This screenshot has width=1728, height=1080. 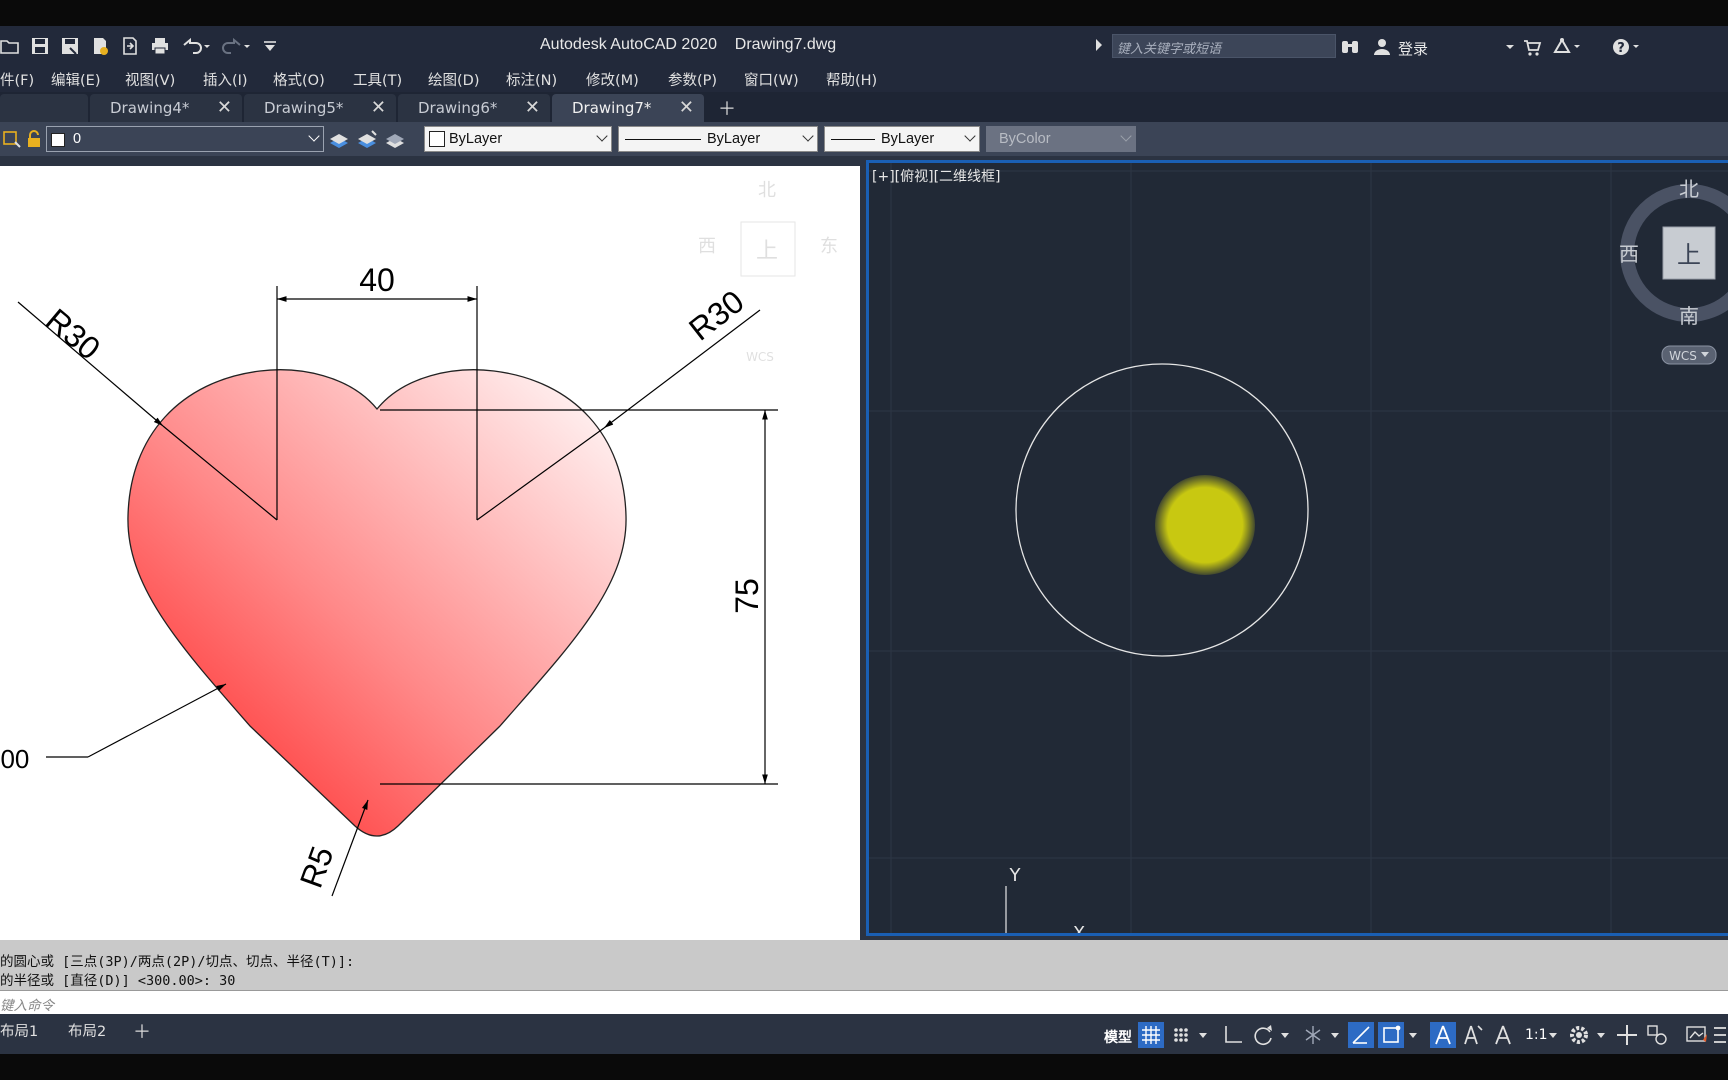 I want to click on model-space-button: 模型, so click(x=1118, y=1037).